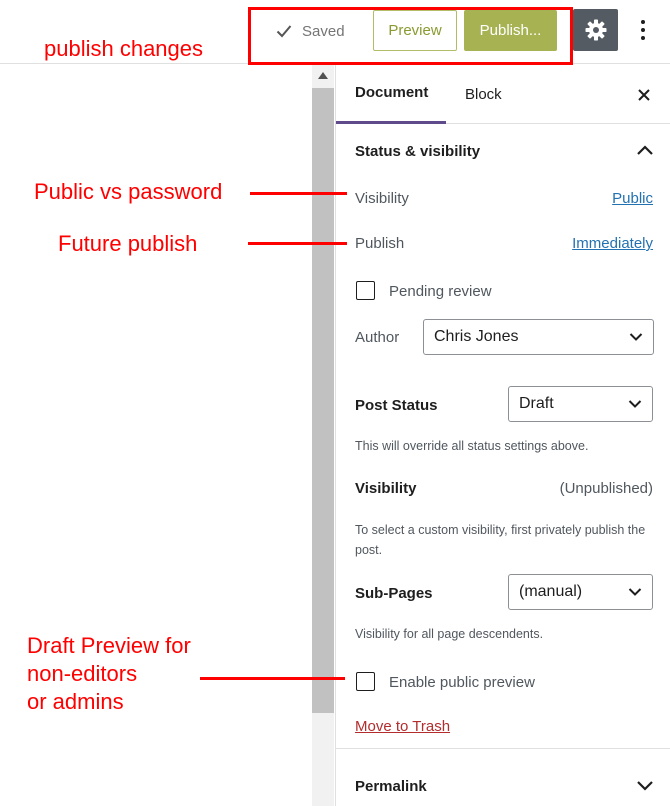 The width and height of the screenshot is (670, 806). What do you see at coordinates (538, 337) in the screenshot?
I see `author-select: Chris Jones` at bounding box center [538, 337].